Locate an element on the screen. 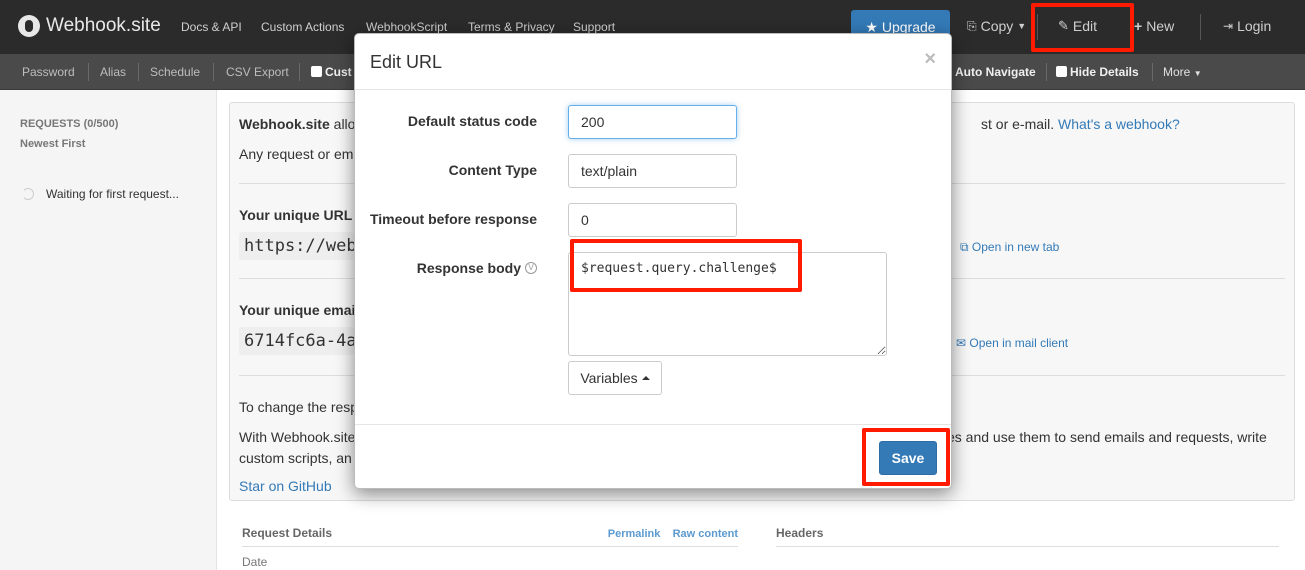 The image size is (1305, 570). variables-dropdown-button: Variables is located at coordinates (615, 378).